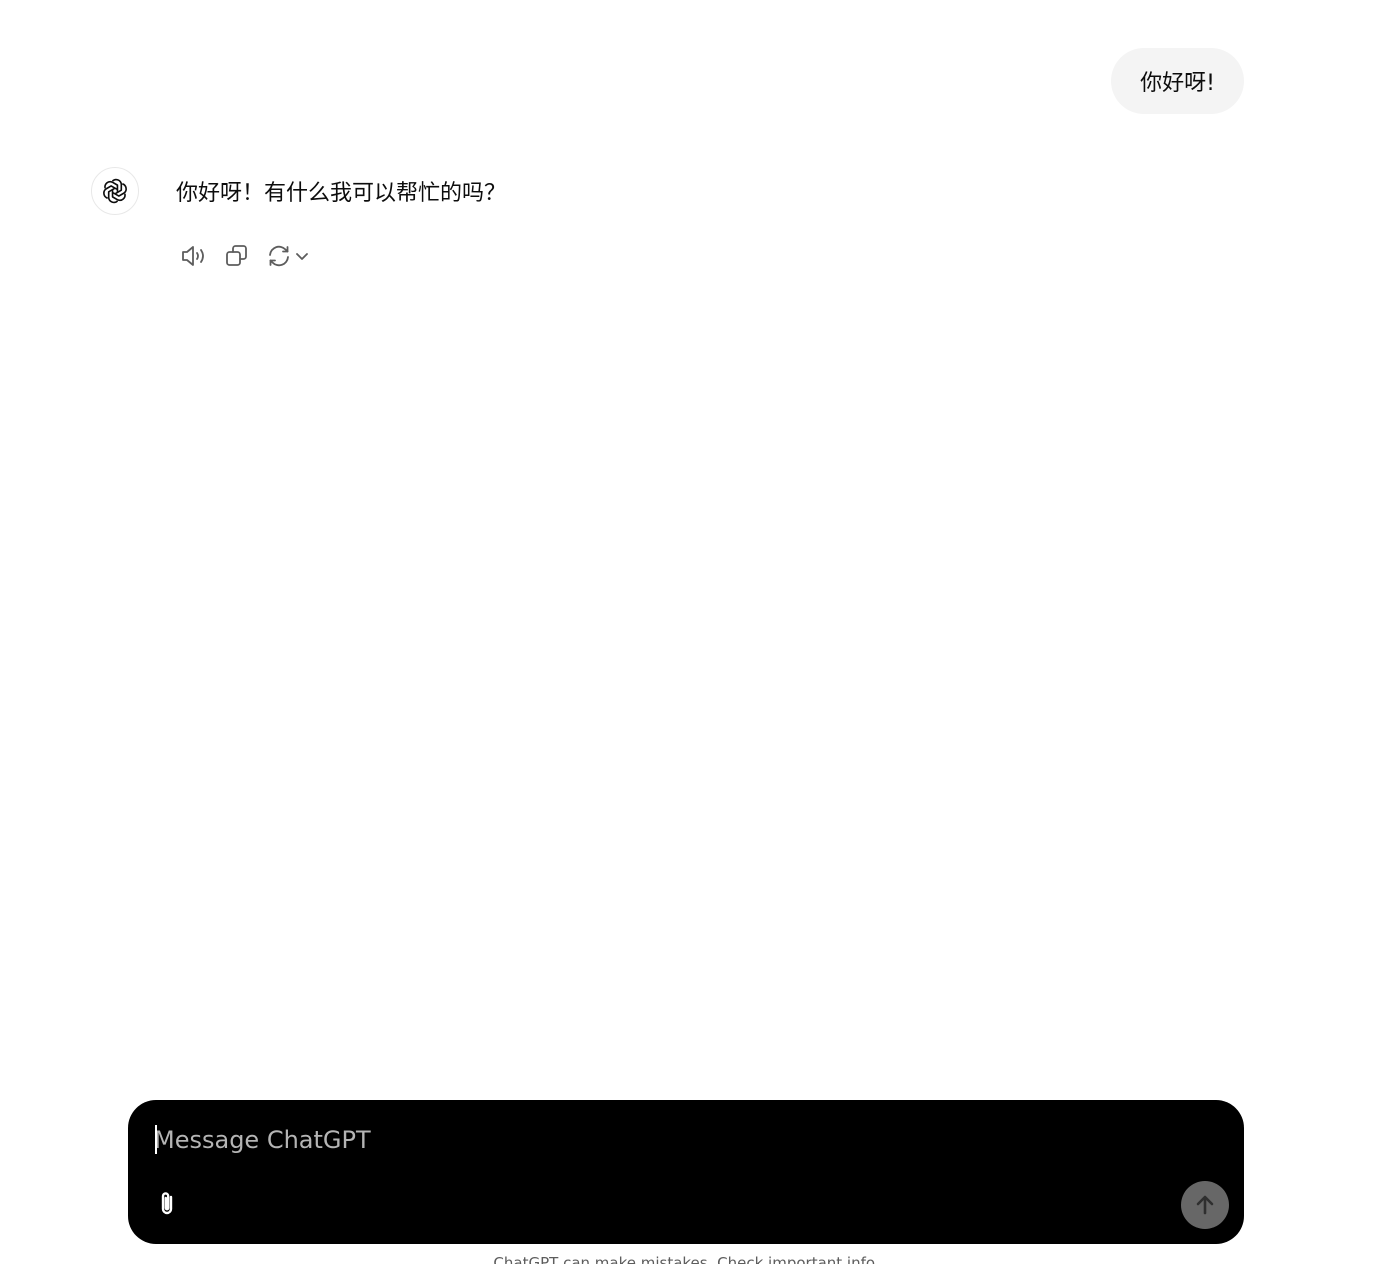 The image size is (1373, 1264). What do you see at coordinates (279, 256) in the screenshot?
I see `refresh-icon` at bounding box center [279, 256].